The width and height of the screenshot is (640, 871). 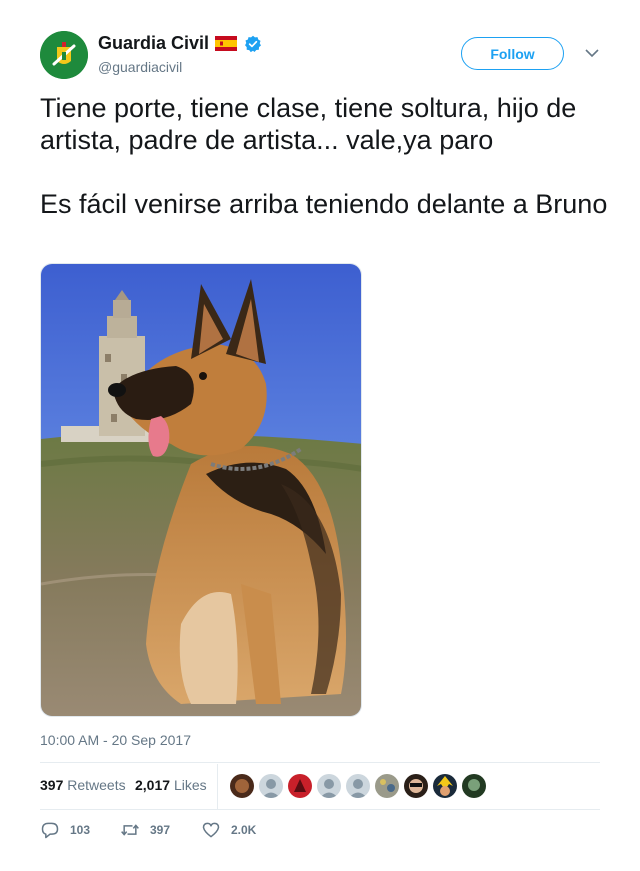 I want to click on avatar, so click(x=64, y=55).